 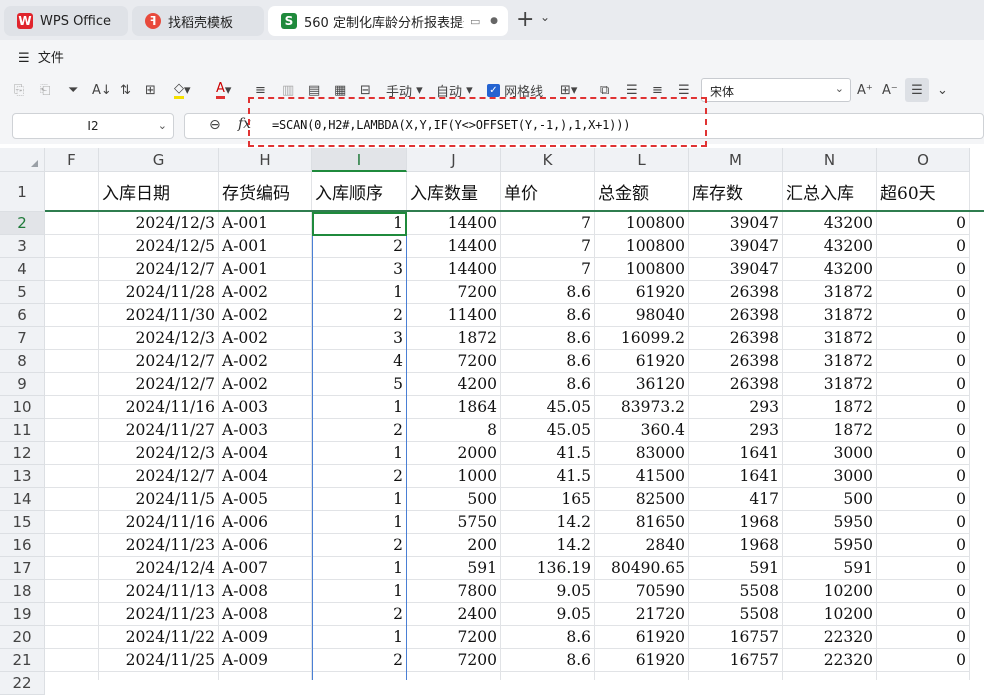 What do you see at coordinates (830, 476) in the screenshot?
I see `table-cell: 3000` at bounding box center [830, 476].